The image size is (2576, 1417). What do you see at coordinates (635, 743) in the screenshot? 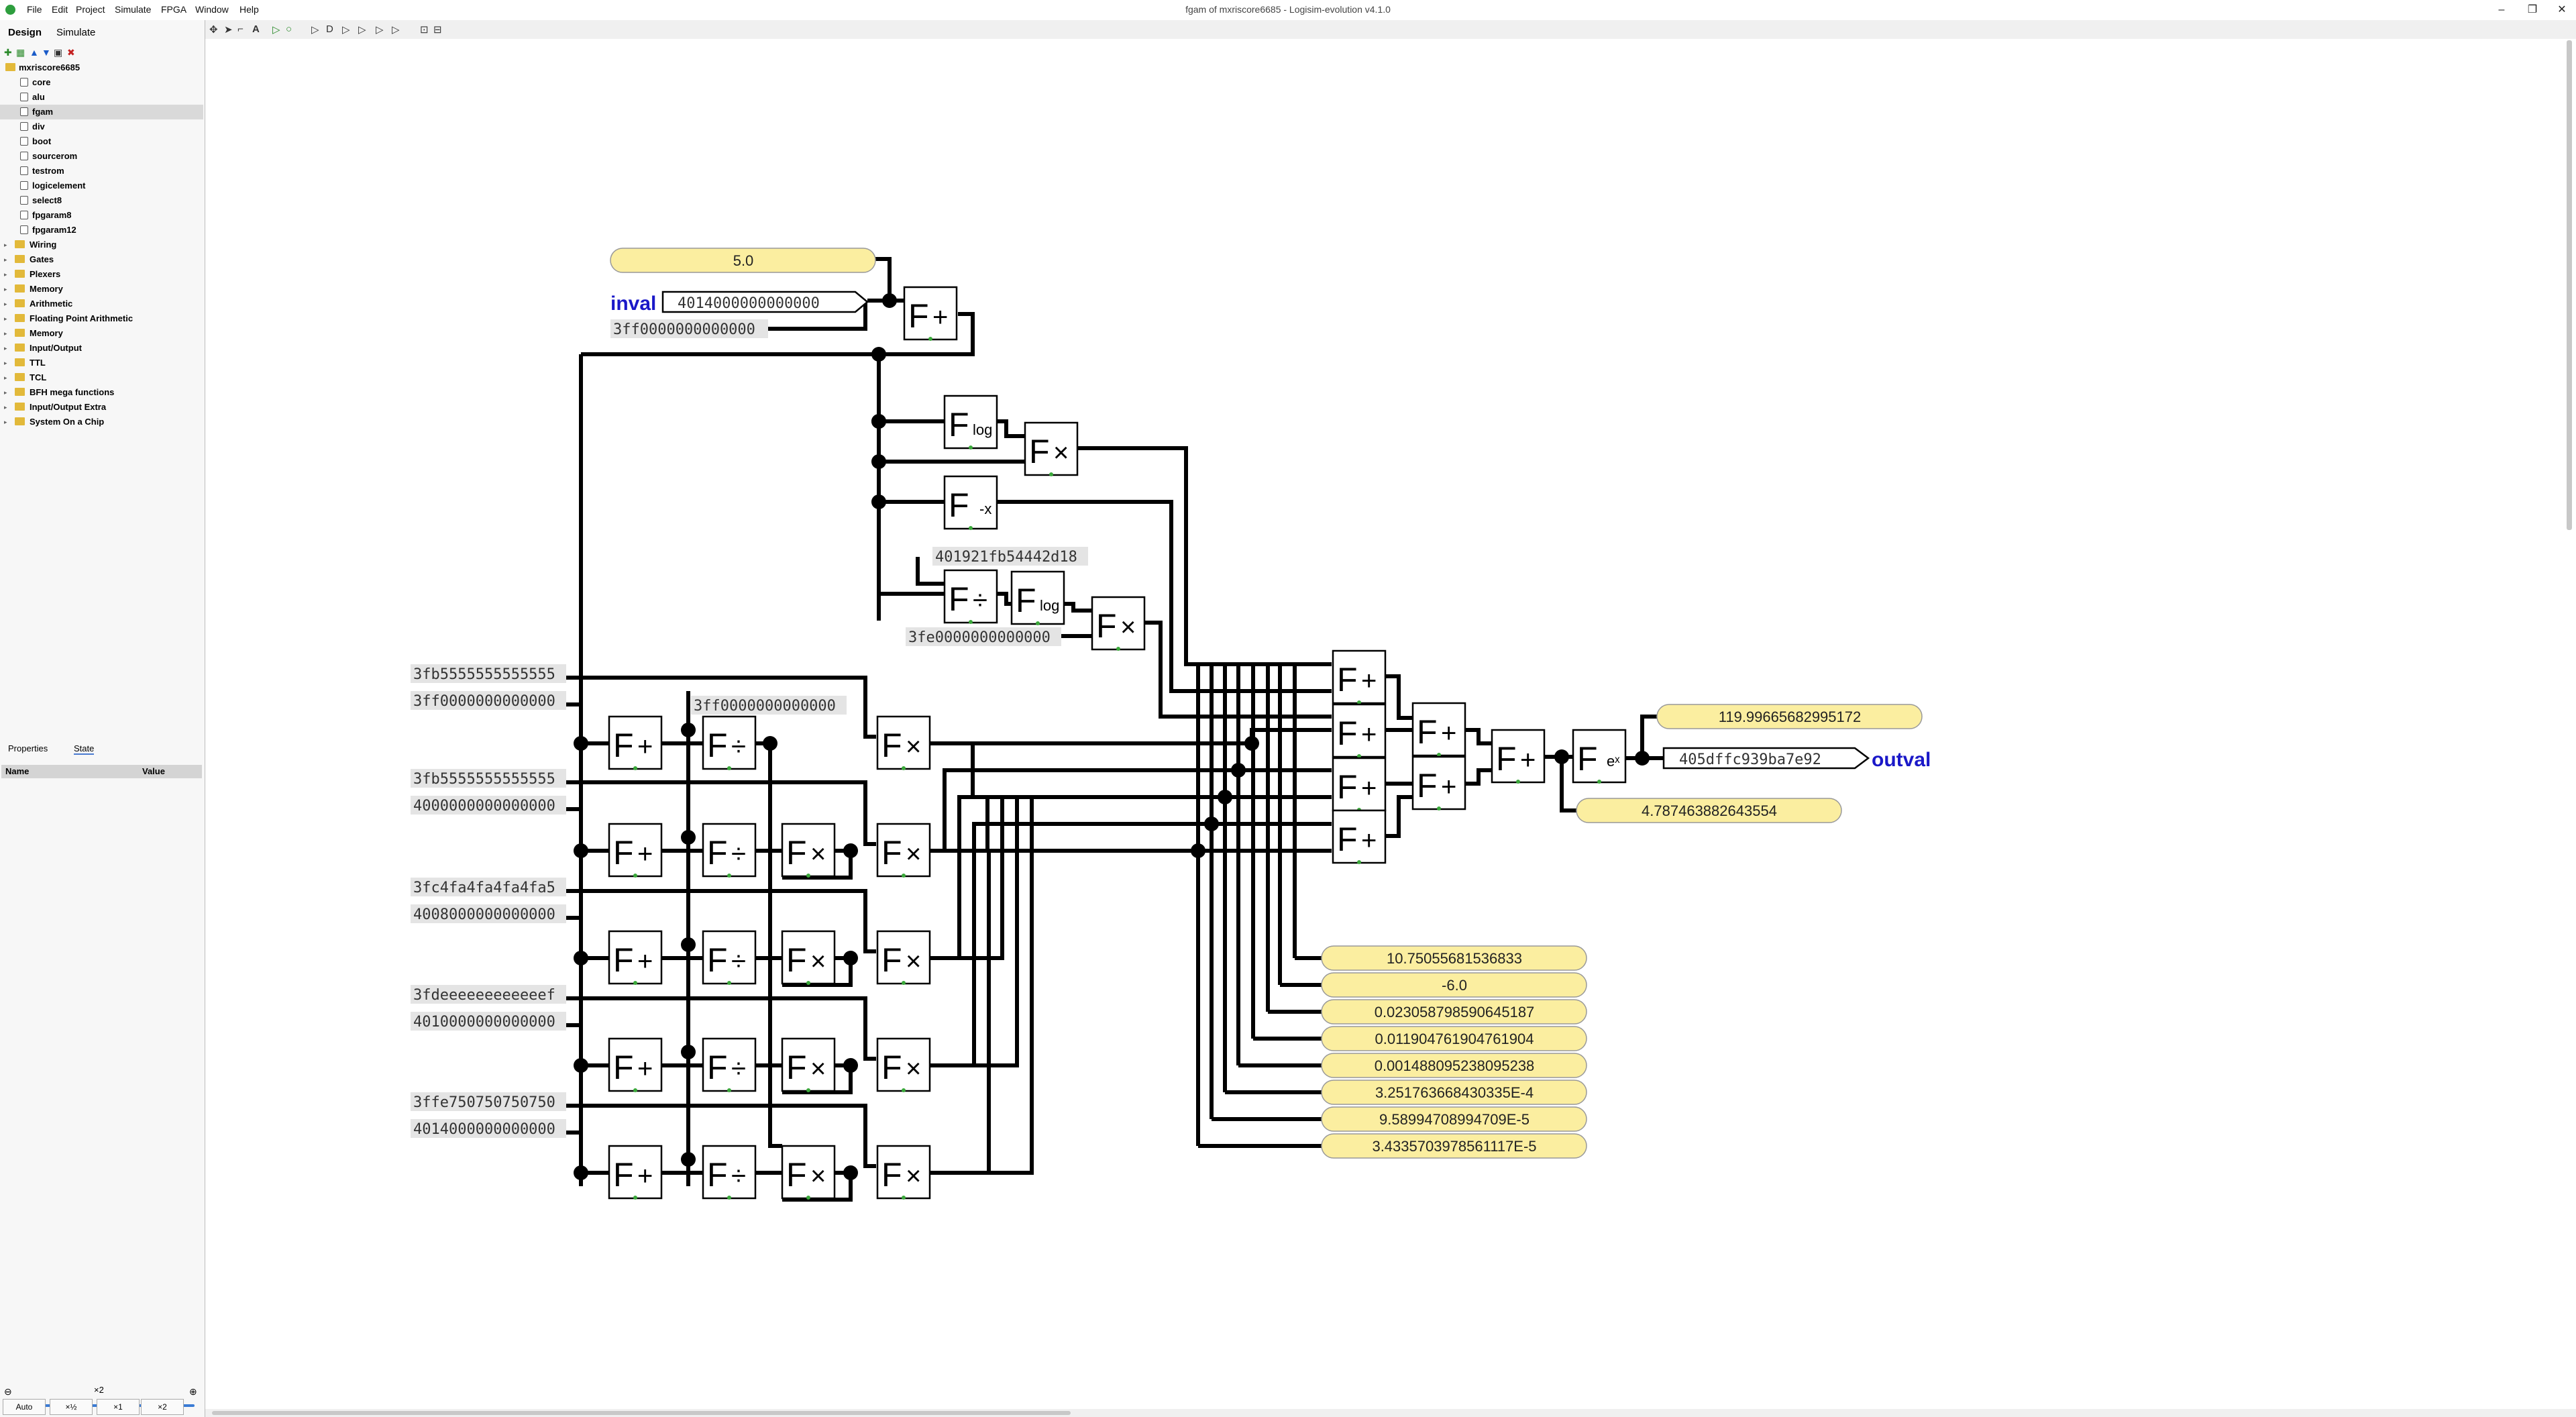
I see `row0-add: F +` at bounding box center [635, 743].